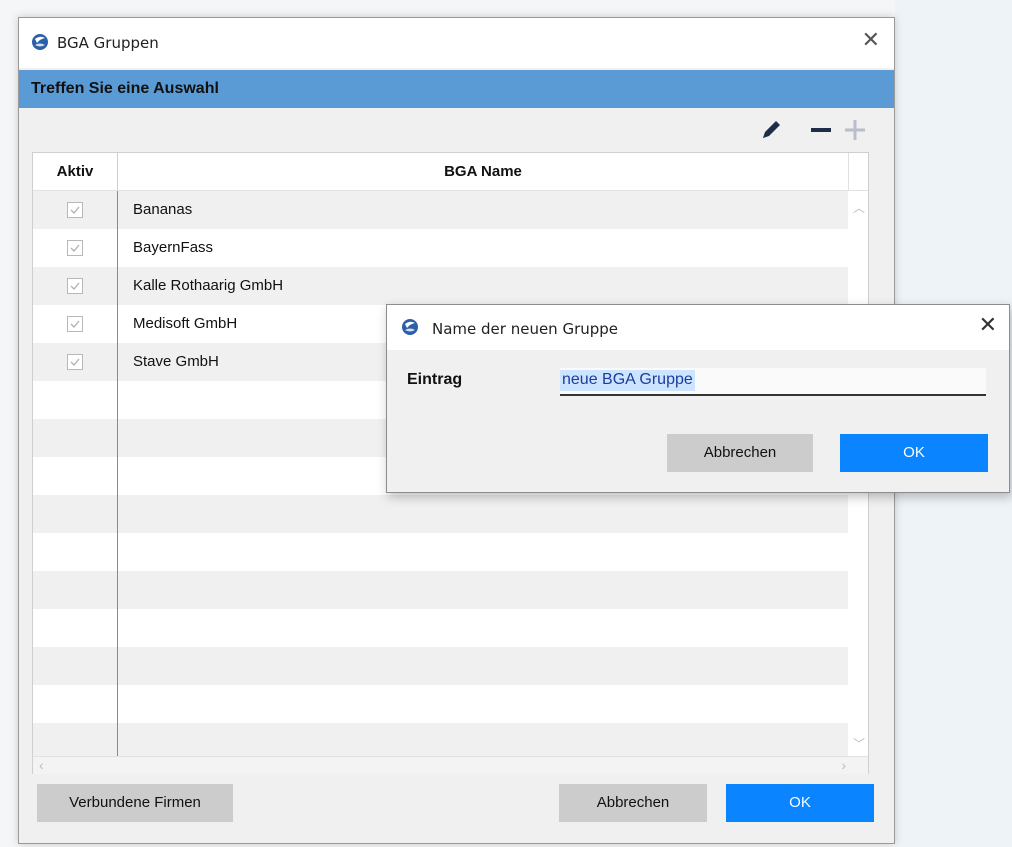 This screenshot has width=1012, height=847. What do you see at coordinates (843, 765) in the screenshot?
I see `scroll-right-icon: ›` at bounding box center [843, 765].